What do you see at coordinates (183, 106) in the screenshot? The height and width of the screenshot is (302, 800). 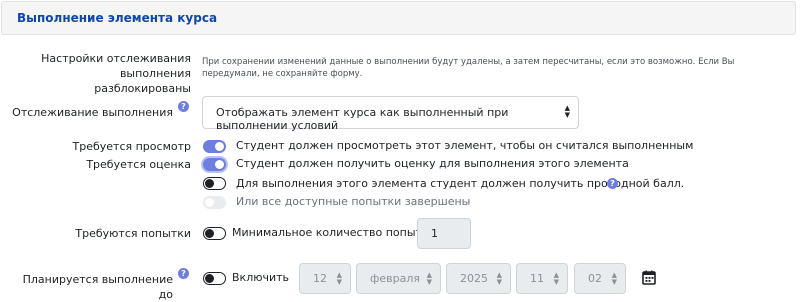 I see `tracking-help-icon: ?` at bounding box center [183, 106].